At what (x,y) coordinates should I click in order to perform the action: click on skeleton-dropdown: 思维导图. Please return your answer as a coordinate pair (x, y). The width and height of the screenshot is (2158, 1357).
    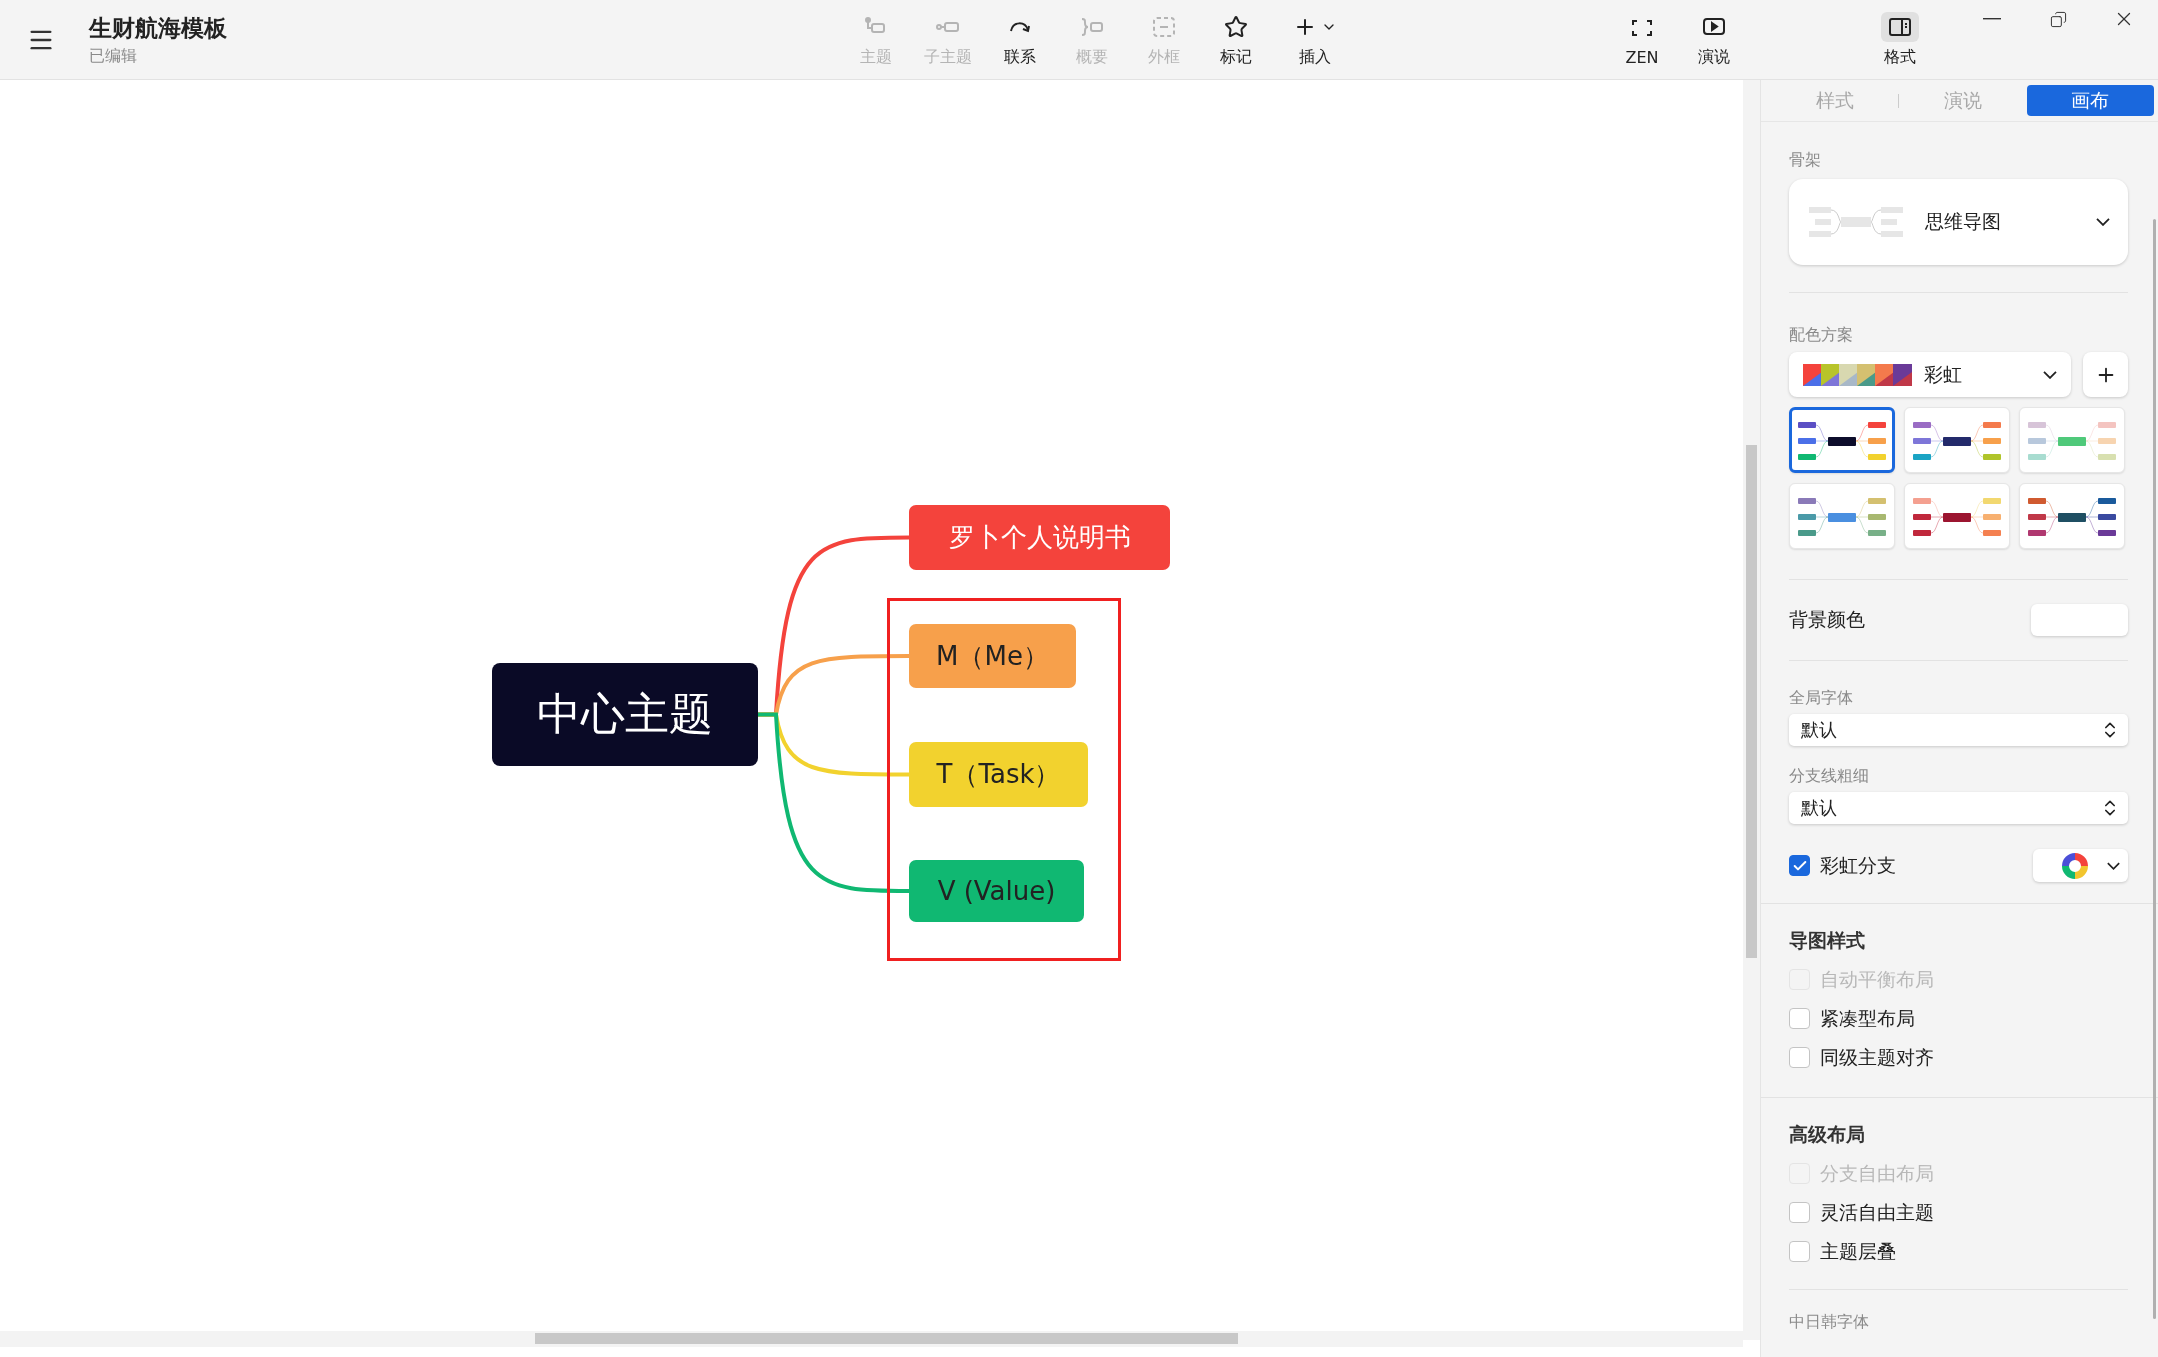
    Looking at the image, I should click on (1958, 222).